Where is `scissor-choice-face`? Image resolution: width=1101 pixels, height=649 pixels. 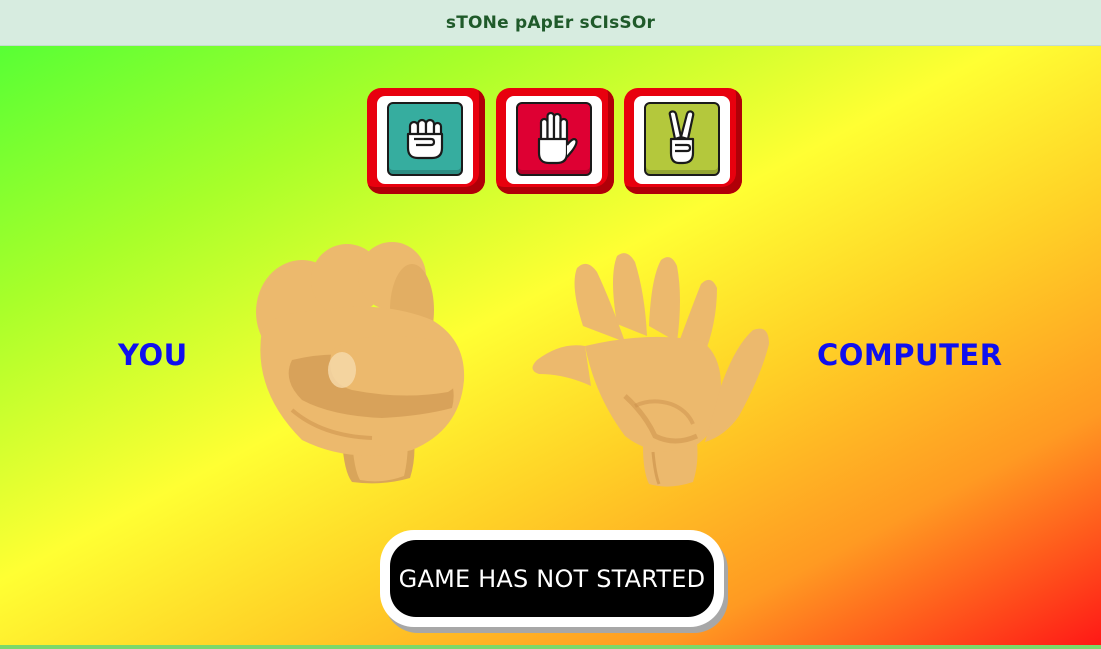
scissor-choice-face is located at coordinates (682, 139).